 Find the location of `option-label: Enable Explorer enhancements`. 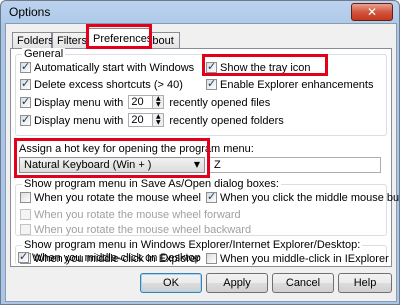

option-label: Enable Explorer enhancements is located at coordinates (297, 85).